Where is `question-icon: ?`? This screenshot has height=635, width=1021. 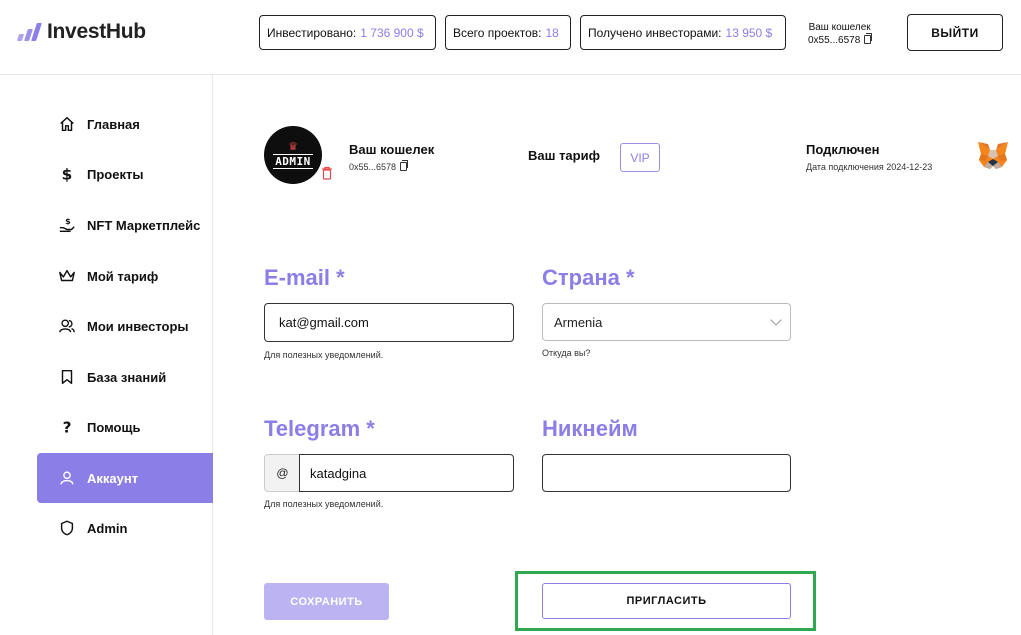
question-icon: ? is located at coordinates (67, 427).